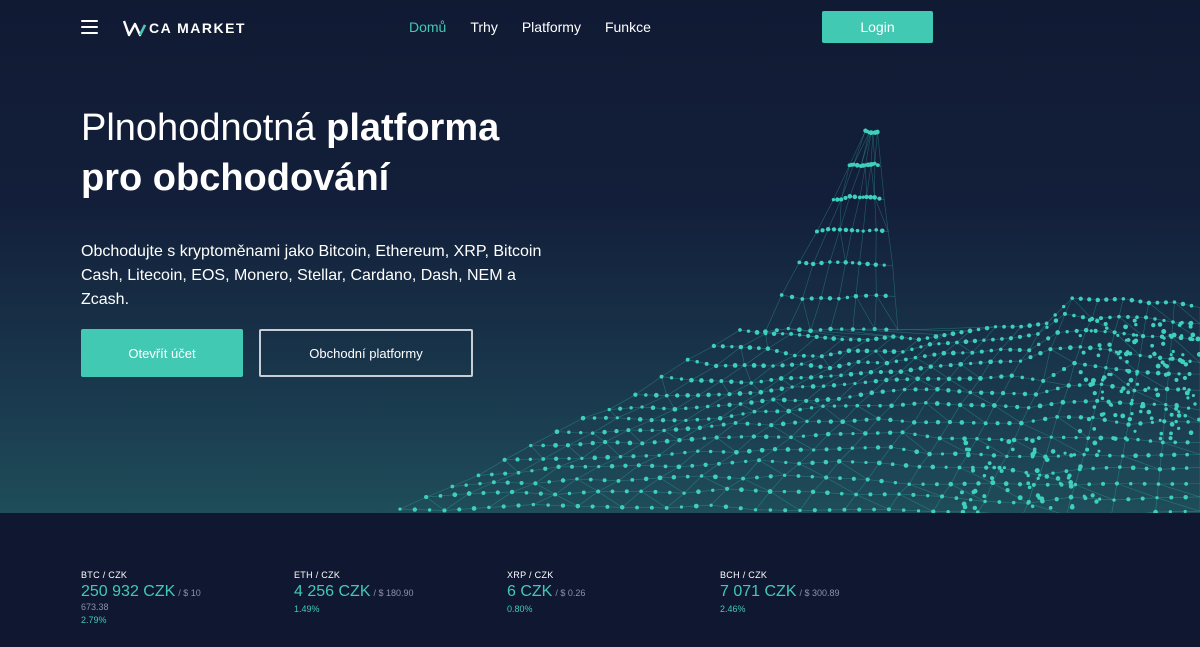  Describe the element at coordinates (551, 27) in the screenshot. I see `nav-item-platformy: Platformy` at that location.